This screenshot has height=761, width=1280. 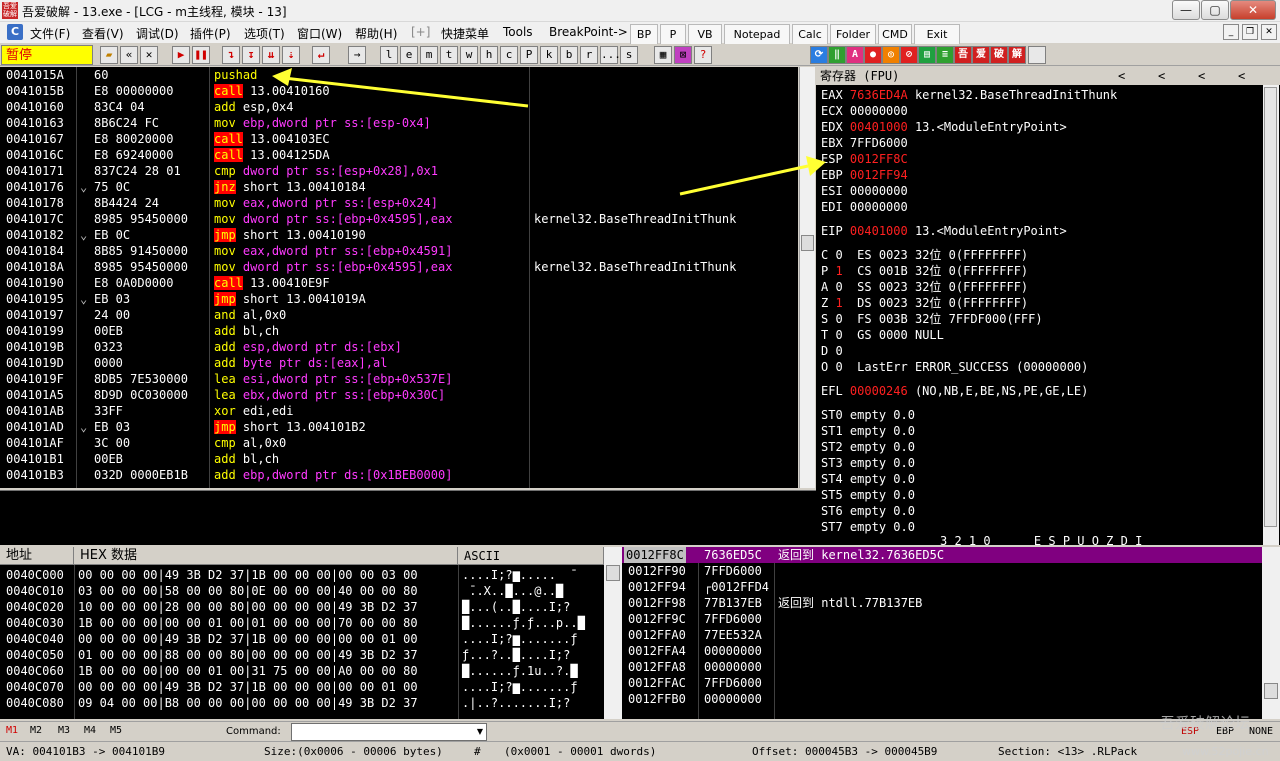 I want to click on jie-icon: 解, so click(x=1017, y=55).